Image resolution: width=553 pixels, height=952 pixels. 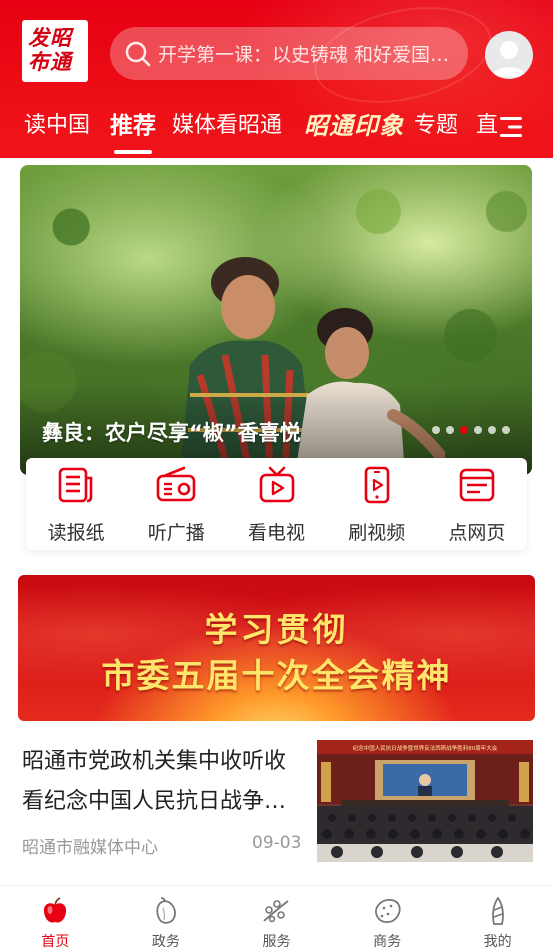 I want to click on search-icon, so click(x=138, y=53).